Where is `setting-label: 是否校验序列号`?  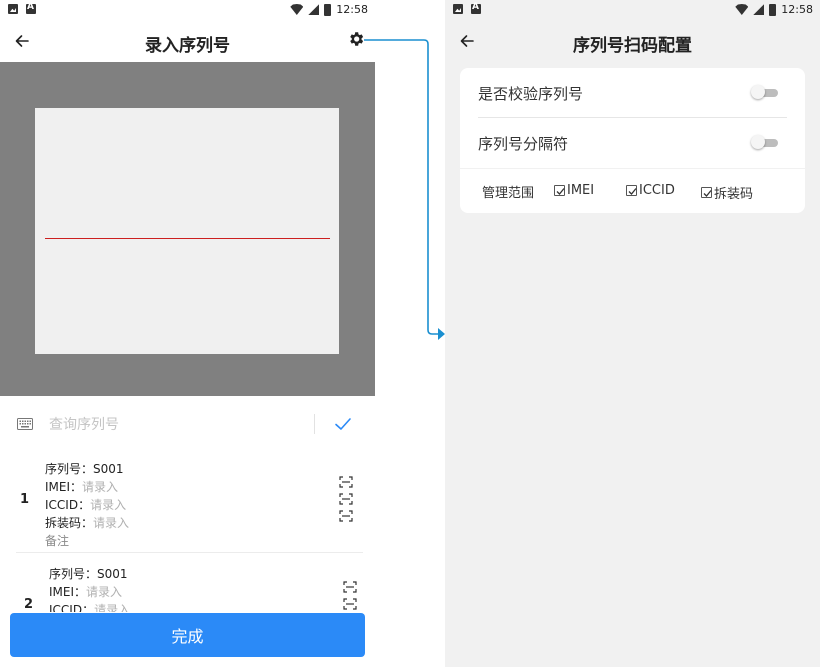 setting-label: 是否校验序列号 is located at coordinates (531, 94).